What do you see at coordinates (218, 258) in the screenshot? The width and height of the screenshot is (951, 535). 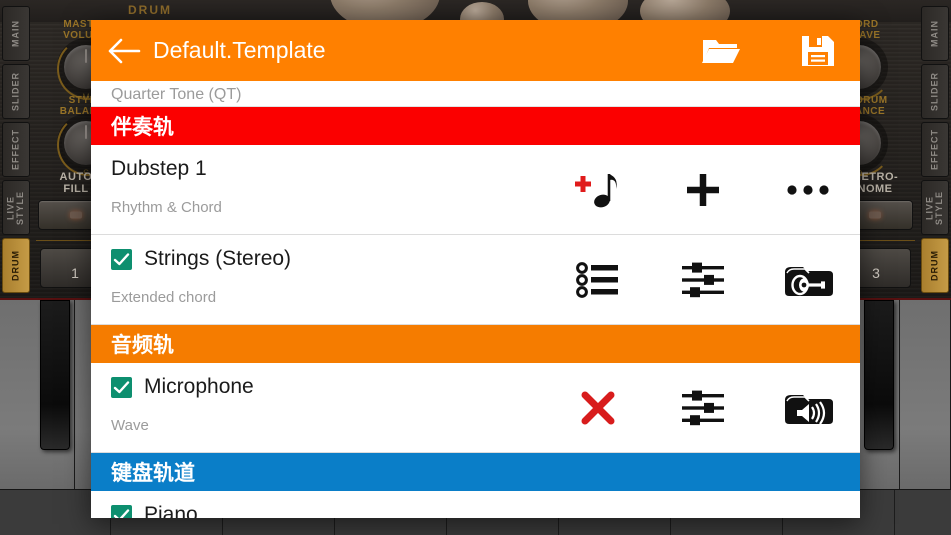 I see `track-name: Strings (Stereo)` at bounding box center [218, 258].